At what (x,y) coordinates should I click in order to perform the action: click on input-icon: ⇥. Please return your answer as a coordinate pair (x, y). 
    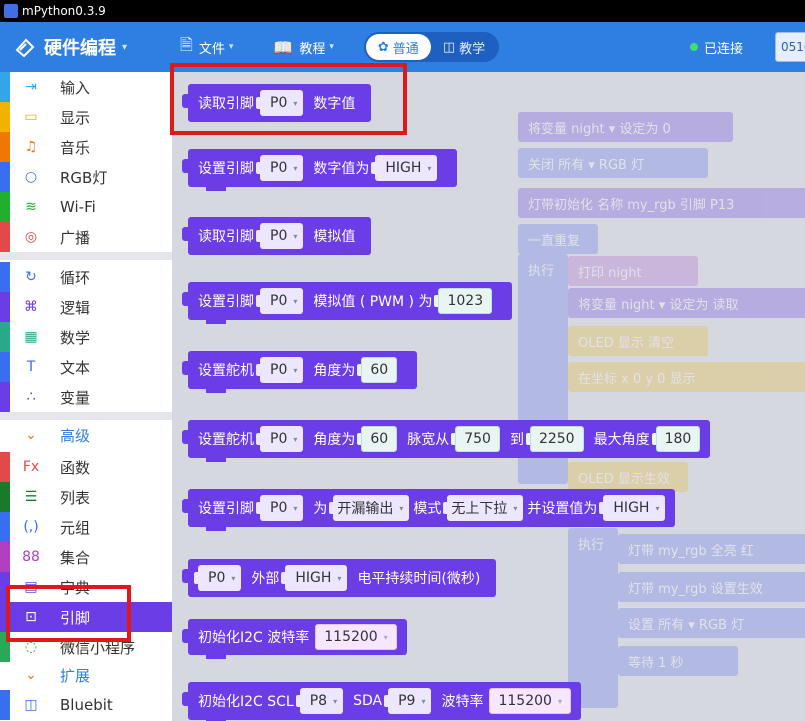
    Looking at the image, I should click on (31, 87).